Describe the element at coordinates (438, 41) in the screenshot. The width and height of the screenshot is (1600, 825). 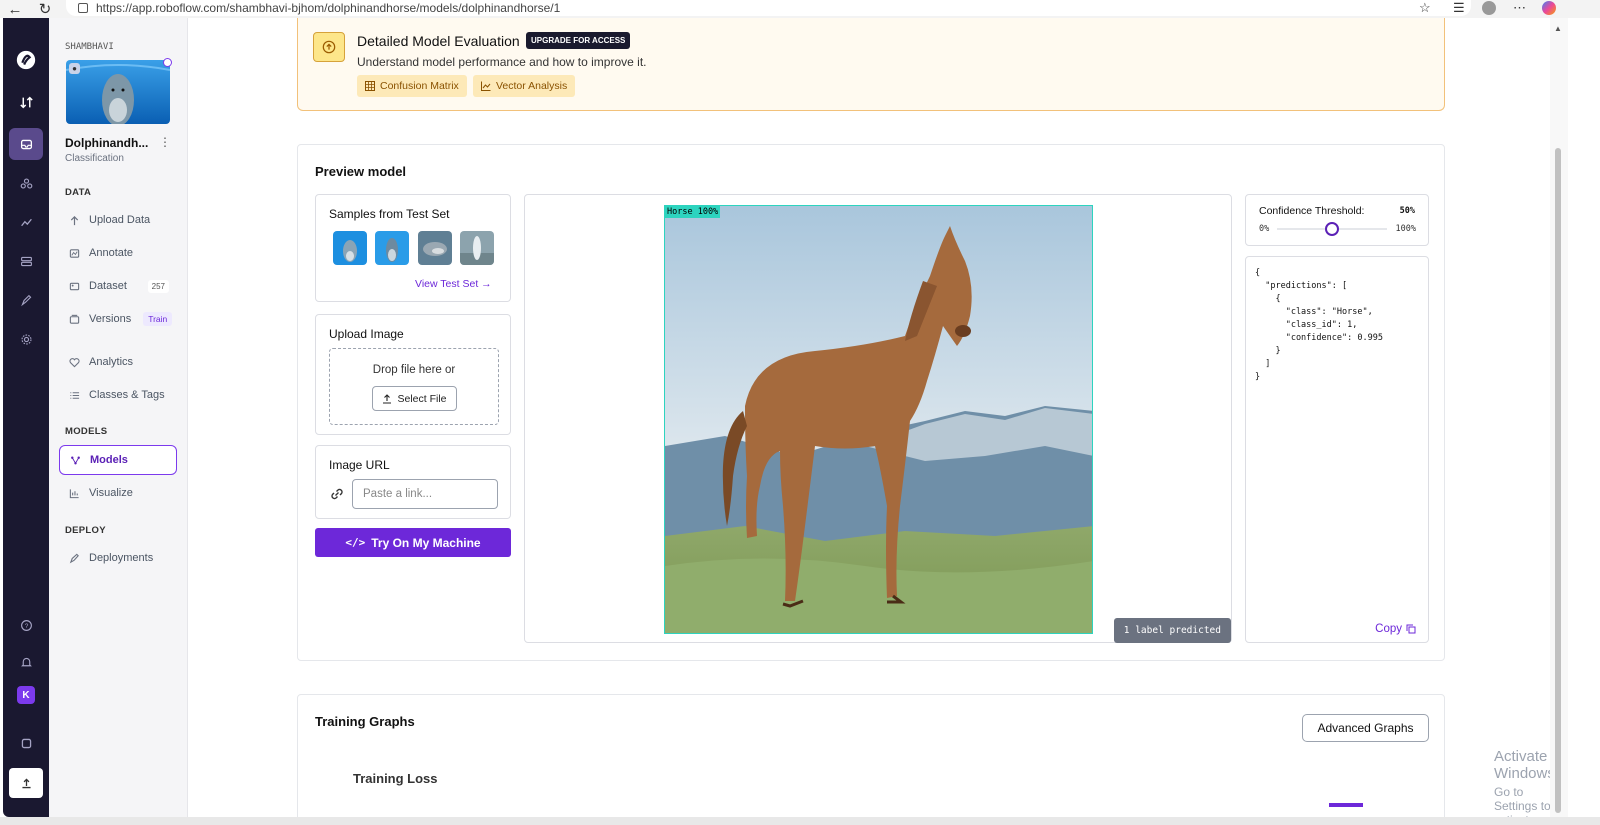
I see `banner-title: Detailed Model Evaluation` at that location.